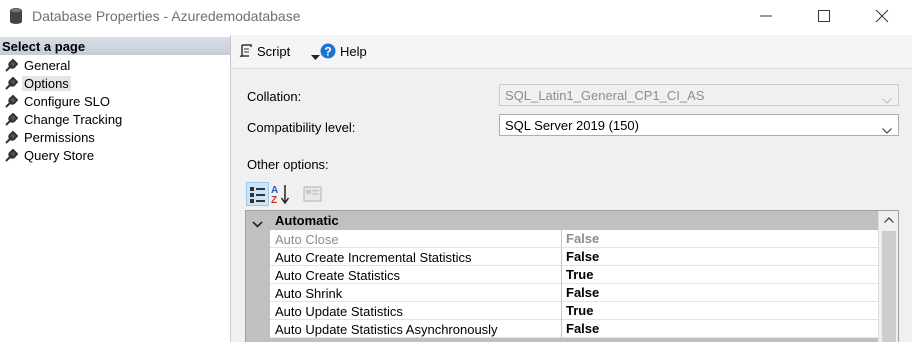  I want to click on property-row: Auto Close False, so click(574, 239).